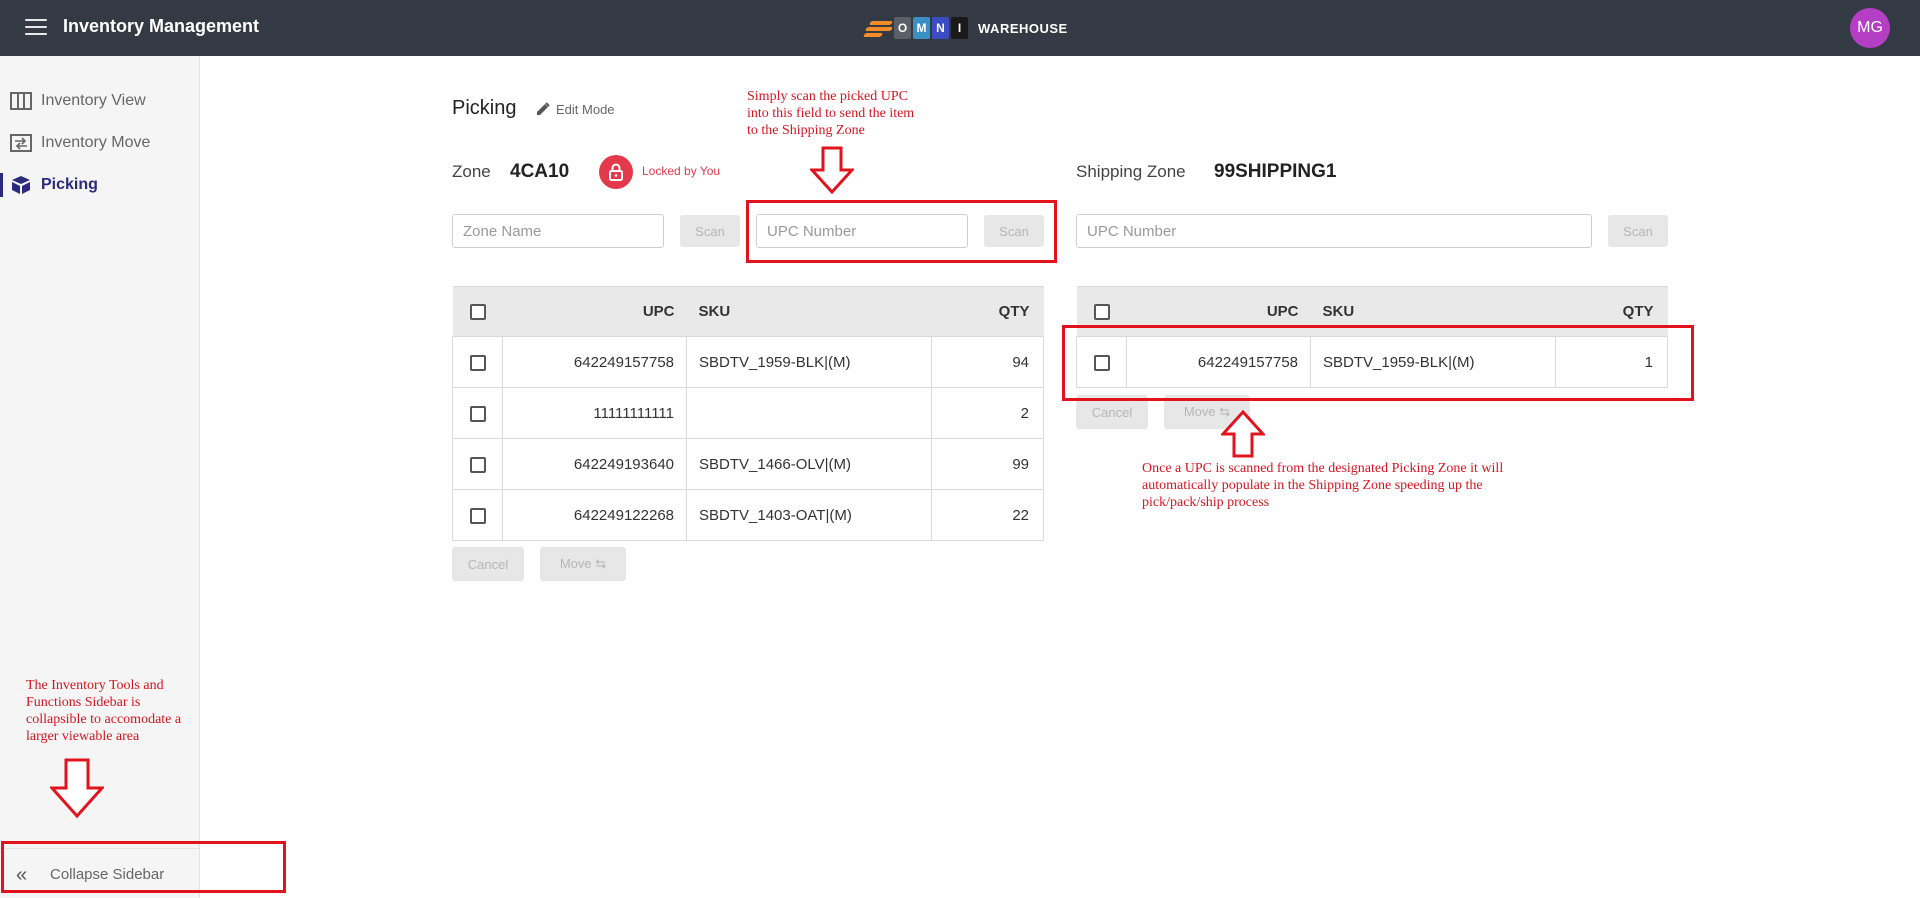 This screenshot has width=1920, height=898. I want to click on zone-label: Zone, so click(471, 171).